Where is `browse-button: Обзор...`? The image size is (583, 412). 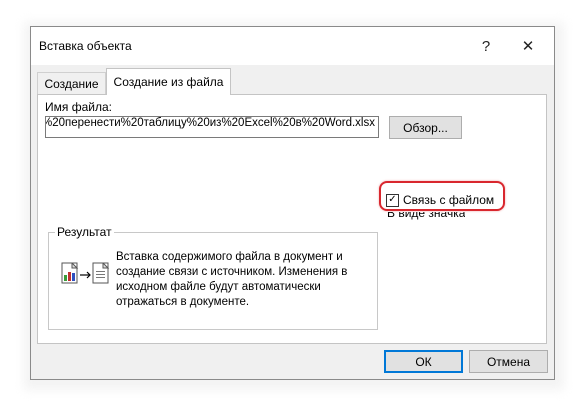
browse-button: Обзор... is located at coordinates (425, 127).